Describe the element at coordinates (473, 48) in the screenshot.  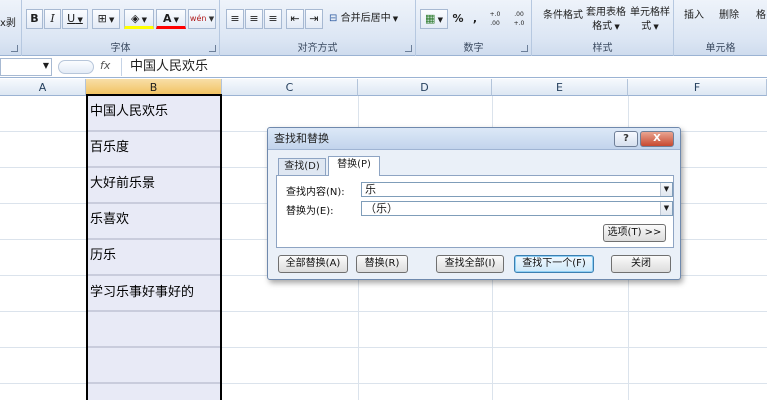
I see `number-group-label: 数字` at that location.